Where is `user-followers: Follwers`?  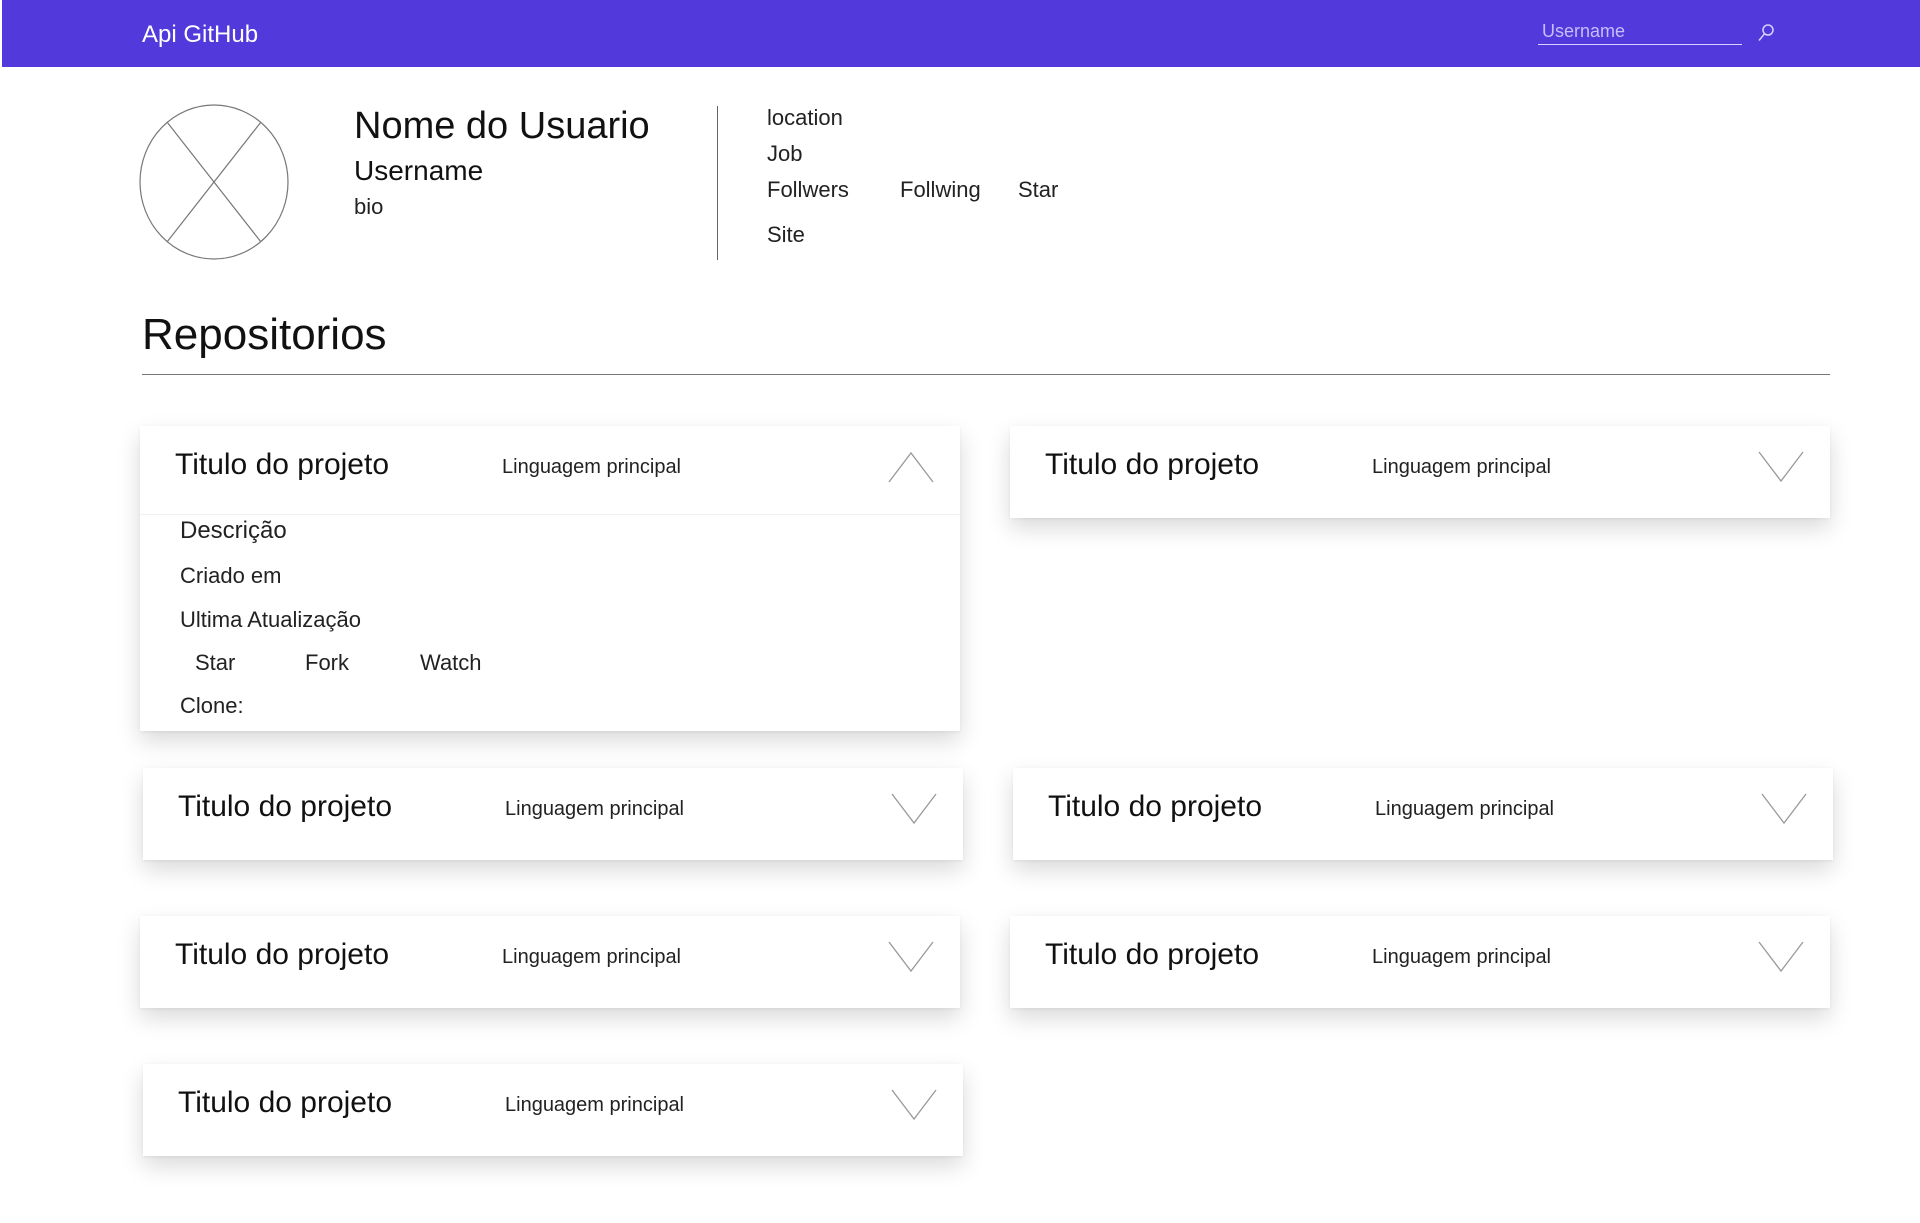
user-followers: Follwers is located at coordinates (808, 190).